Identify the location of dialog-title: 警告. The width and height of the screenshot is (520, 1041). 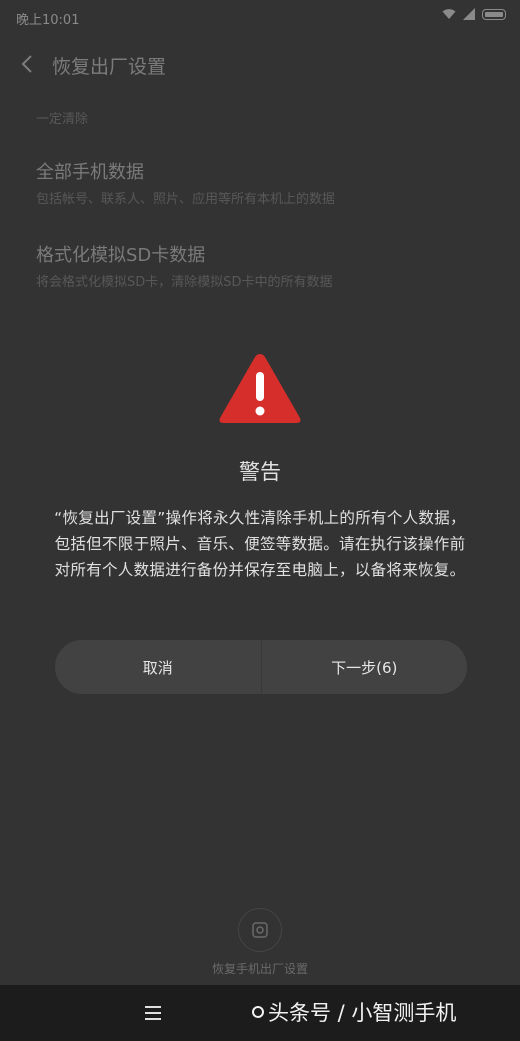
(260, 472).